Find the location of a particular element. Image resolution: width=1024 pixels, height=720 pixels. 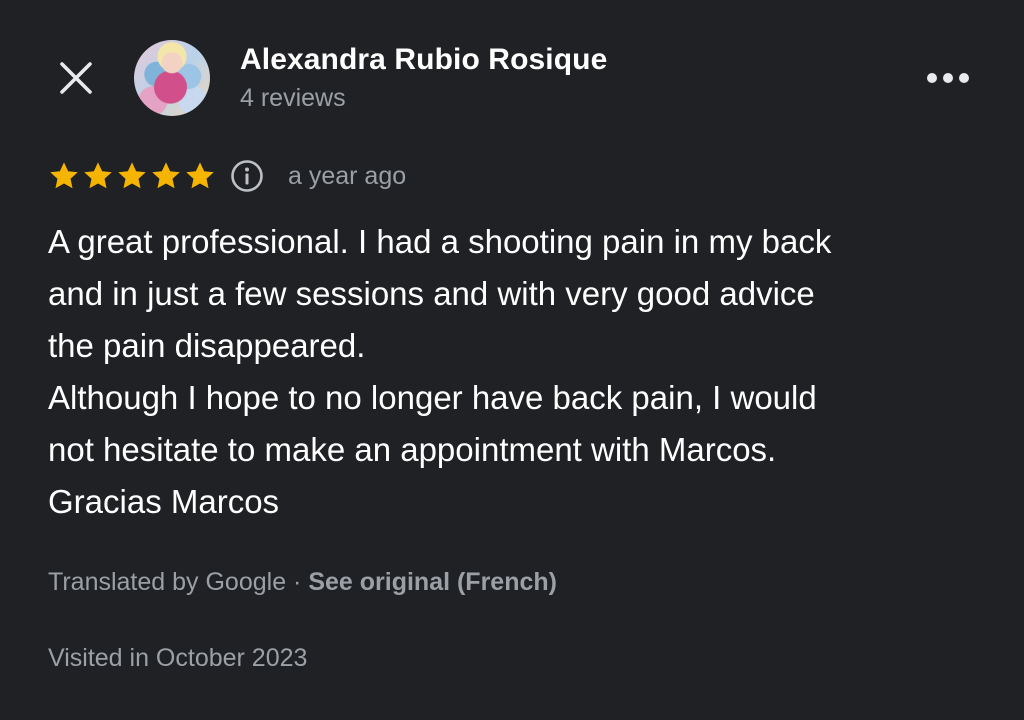

visited-date: Visited in October 2023 is located at coordinates (178, 658).